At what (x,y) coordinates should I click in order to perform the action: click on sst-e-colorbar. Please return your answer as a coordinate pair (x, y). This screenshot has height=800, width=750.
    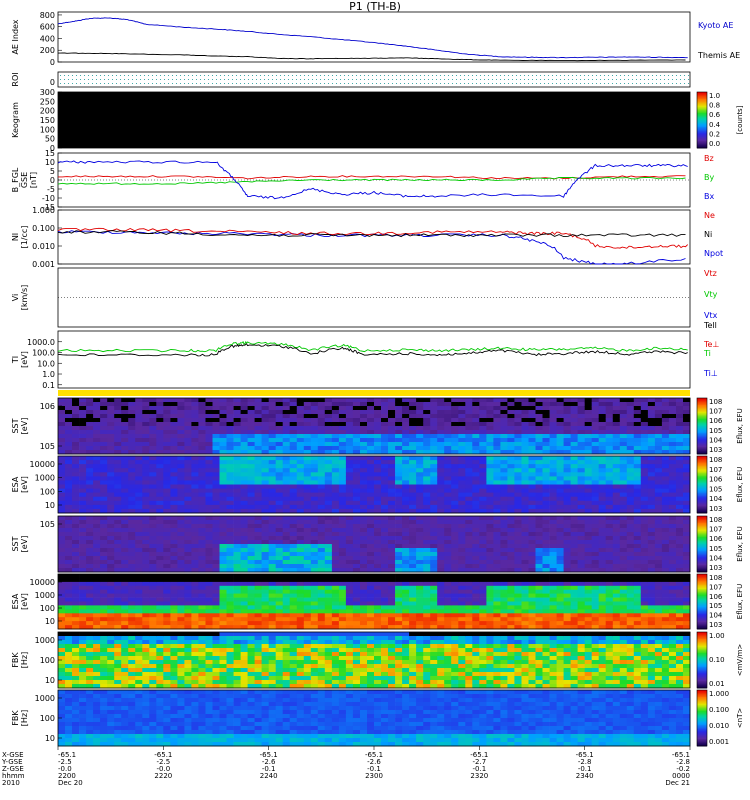
    Looking at the image, I should click on (702, 544).